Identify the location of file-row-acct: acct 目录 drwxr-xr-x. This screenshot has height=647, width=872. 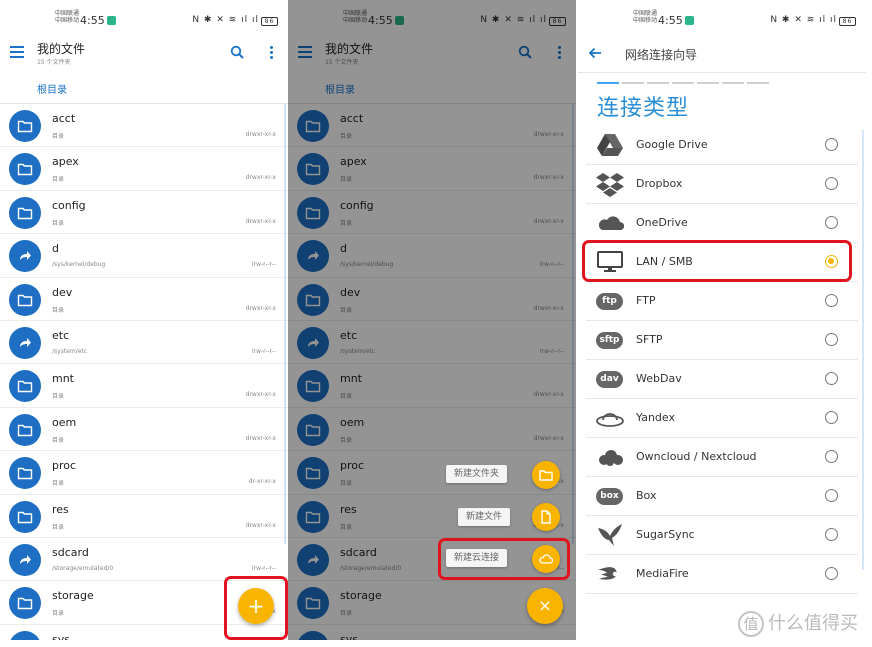
(144, 126).